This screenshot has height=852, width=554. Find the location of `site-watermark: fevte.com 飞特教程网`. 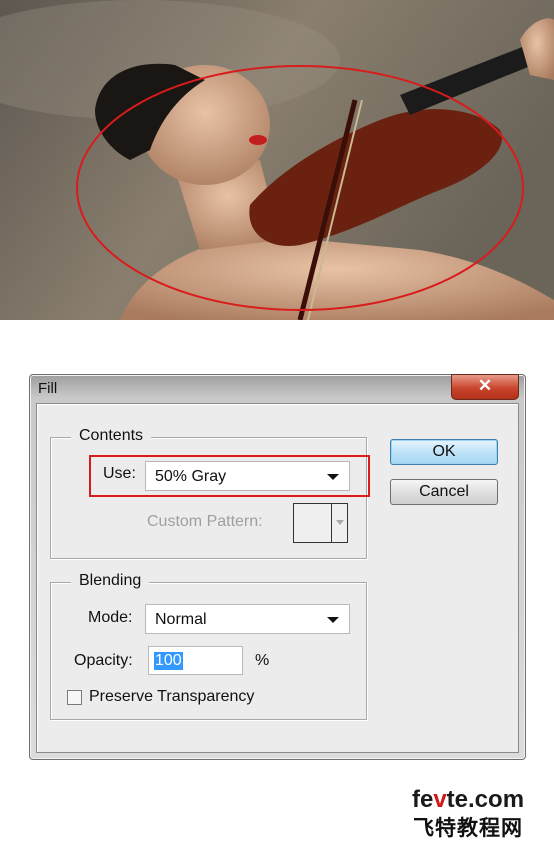

site-watermark: fevte.com 飞特教程网 is located at coordinates (468, 814).